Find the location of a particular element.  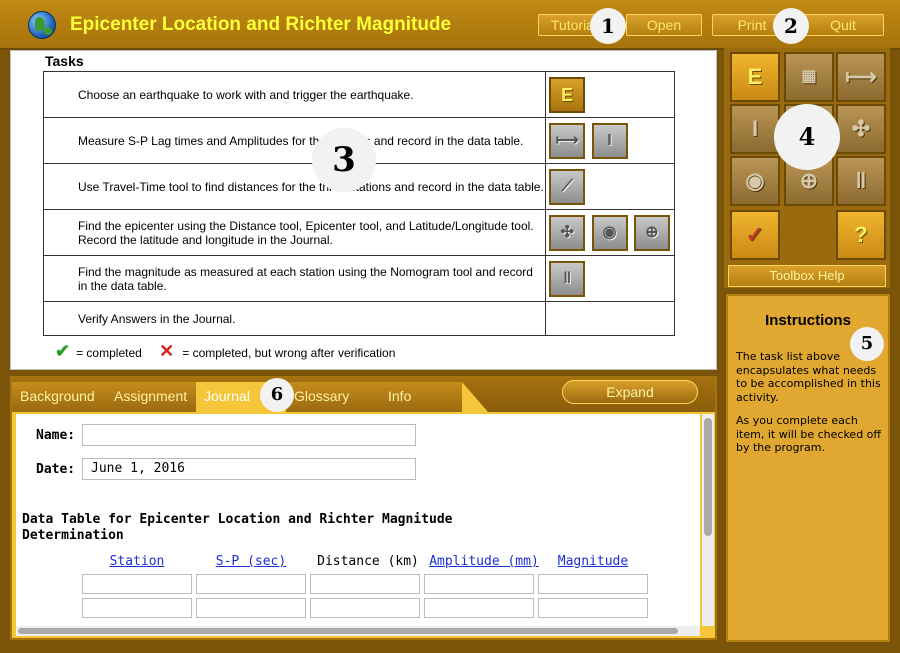

distance-circles-tool-icon: ✣ is located at coordinates (861, 129).